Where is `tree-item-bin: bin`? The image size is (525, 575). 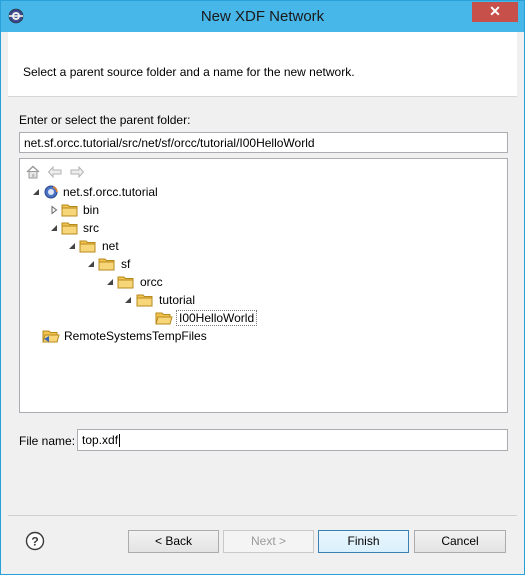
tree-item-bin: bin is located at coordinates (263, 210).